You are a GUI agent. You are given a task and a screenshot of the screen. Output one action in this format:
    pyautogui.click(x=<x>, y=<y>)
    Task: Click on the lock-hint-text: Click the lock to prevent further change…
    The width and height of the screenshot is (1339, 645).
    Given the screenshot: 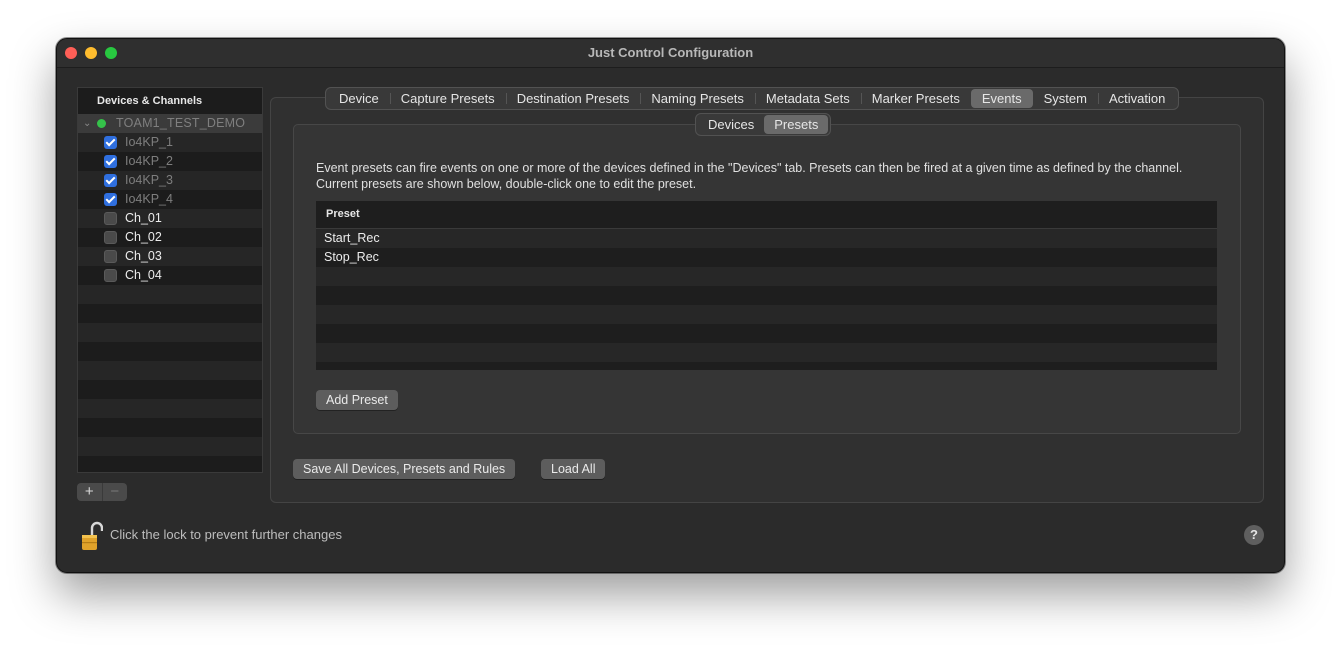 What is the action you would take?
    pyautogui.click(x=226, y=534)
    